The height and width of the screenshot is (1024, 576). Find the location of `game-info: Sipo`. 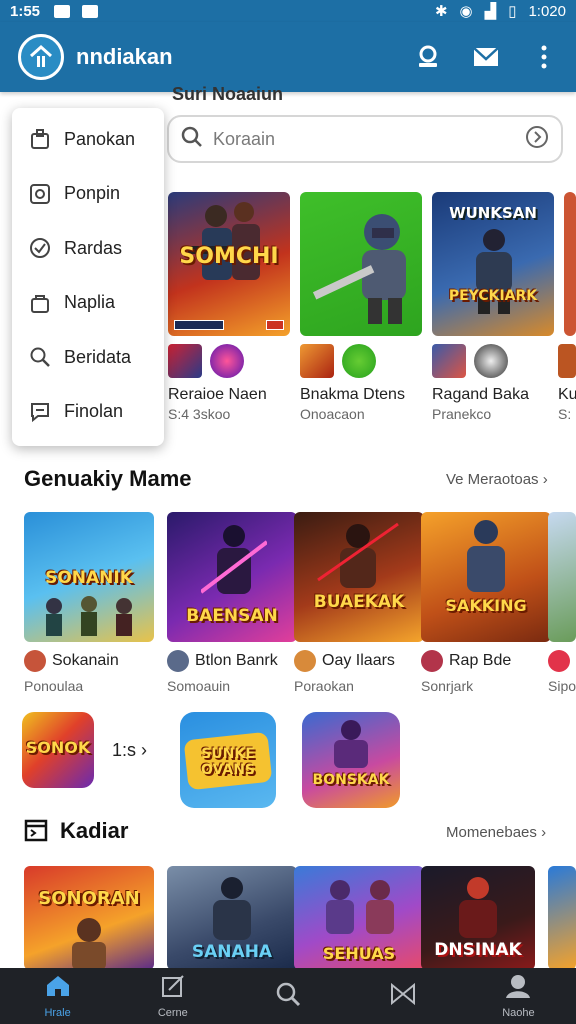

game-info: Sipo is located at coordinates (562, 672).